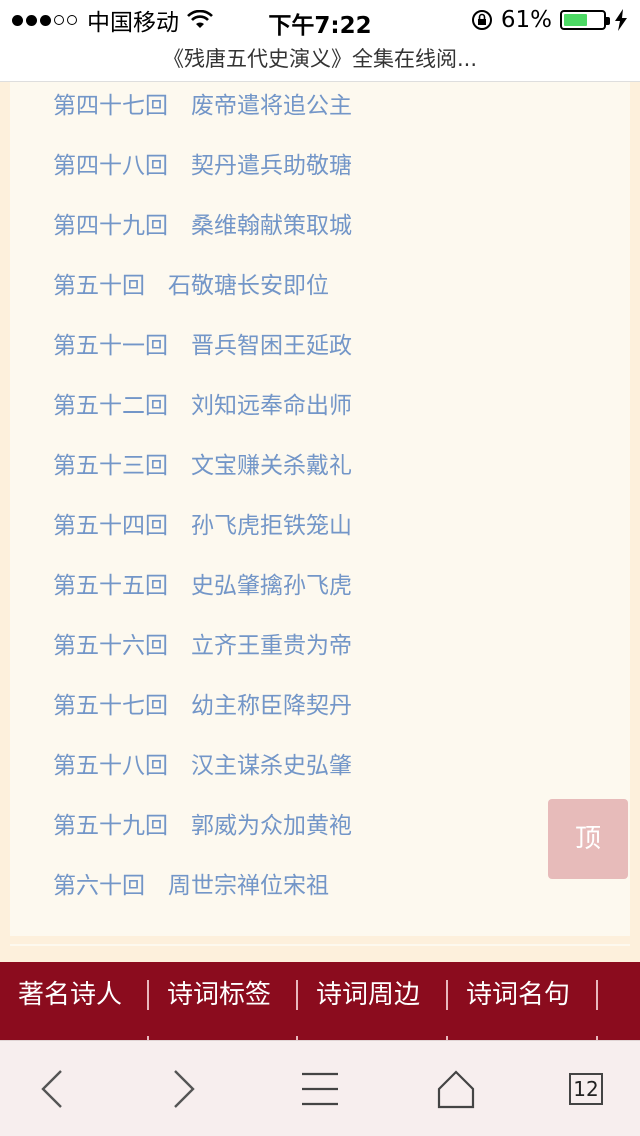 The image size is (640, 1136). Describe the element at coordinates (70, 995) in the screenshot. I see `category-nav-item: 著名诗人` at that location.